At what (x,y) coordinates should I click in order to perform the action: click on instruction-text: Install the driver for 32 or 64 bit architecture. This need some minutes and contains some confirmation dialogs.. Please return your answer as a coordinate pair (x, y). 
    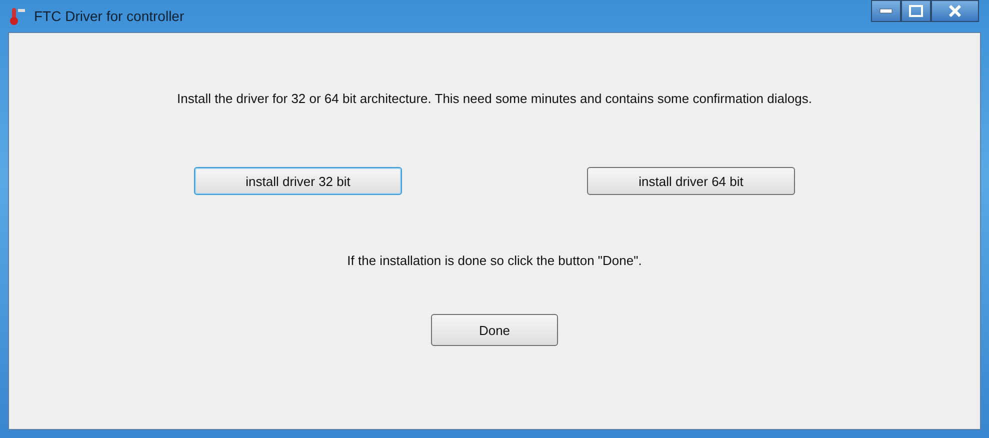
    Looking at the image, I should click on (494, 98).